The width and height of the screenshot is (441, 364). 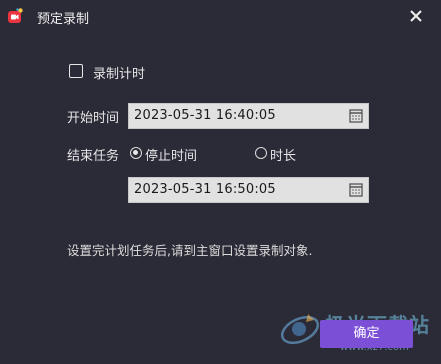 What do you see at coordinates (205, 189) in the screenshot?
I see `end-time-value: 2023-05-31 16:50:05` at bounding box center [205, 189].